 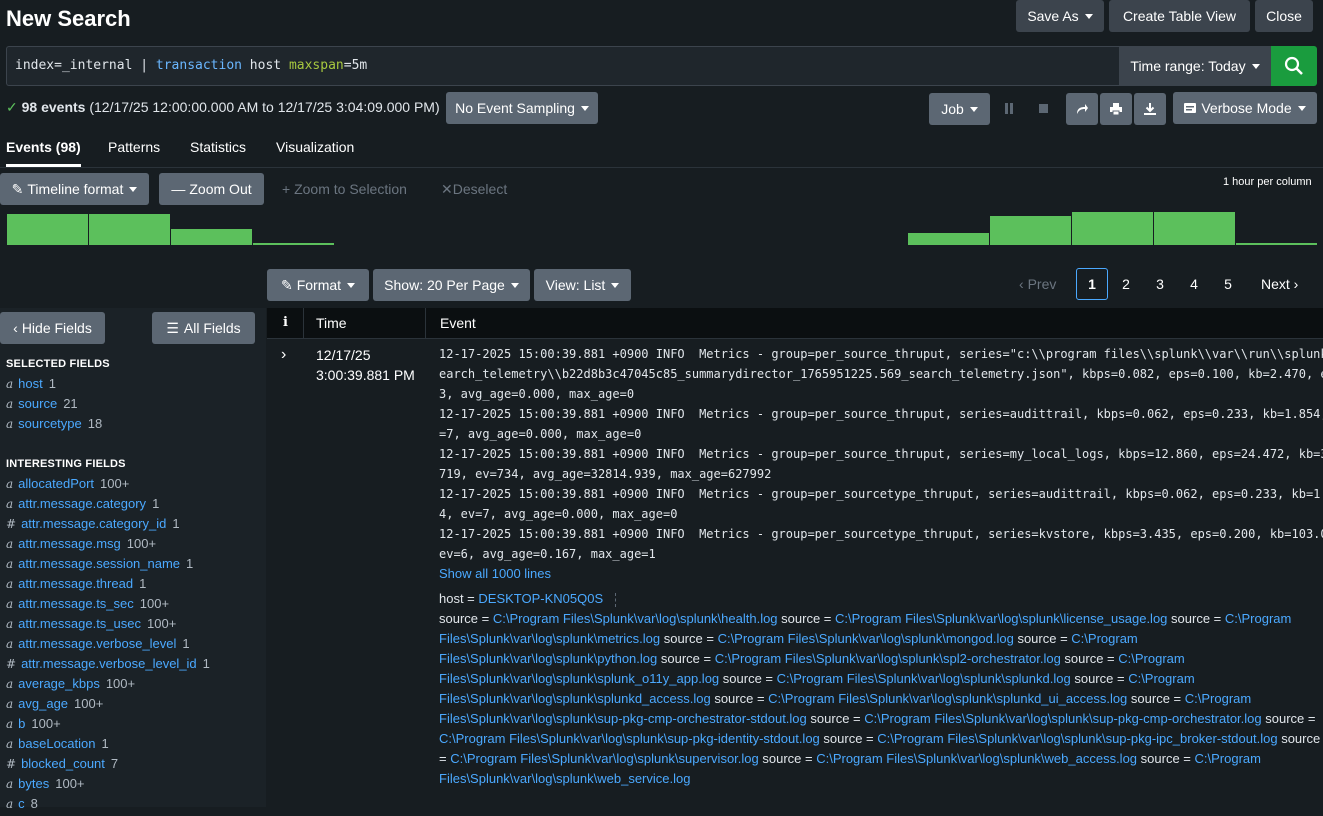 I want to click on tab-visualization: Visualization, so click(x=315, y=147).